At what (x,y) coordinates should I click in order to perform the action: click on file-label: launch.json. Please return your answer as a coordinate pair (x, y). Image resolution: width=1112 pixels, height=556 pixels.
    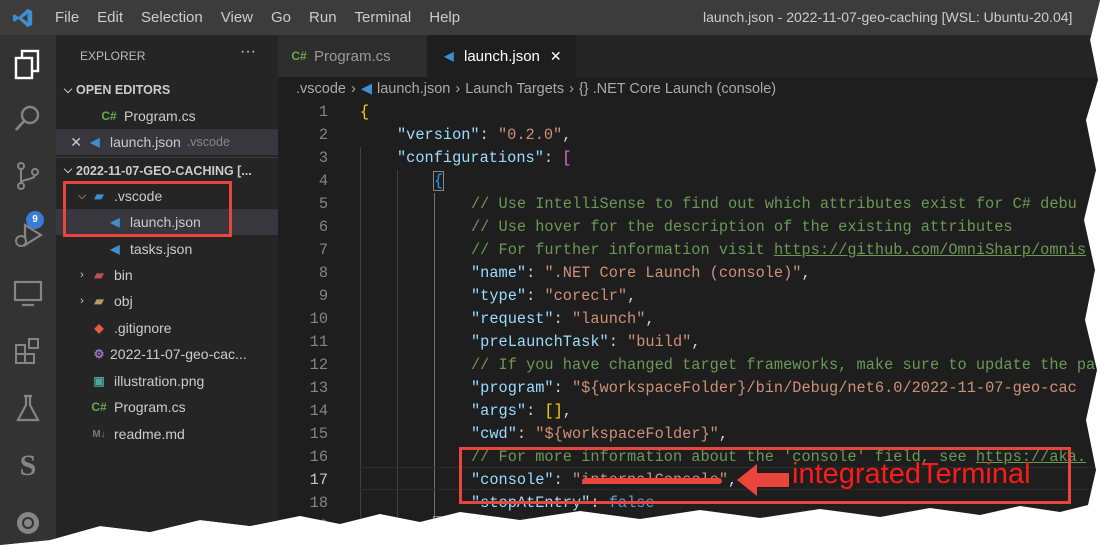
    Looking at the image, I should click on (145, 142).